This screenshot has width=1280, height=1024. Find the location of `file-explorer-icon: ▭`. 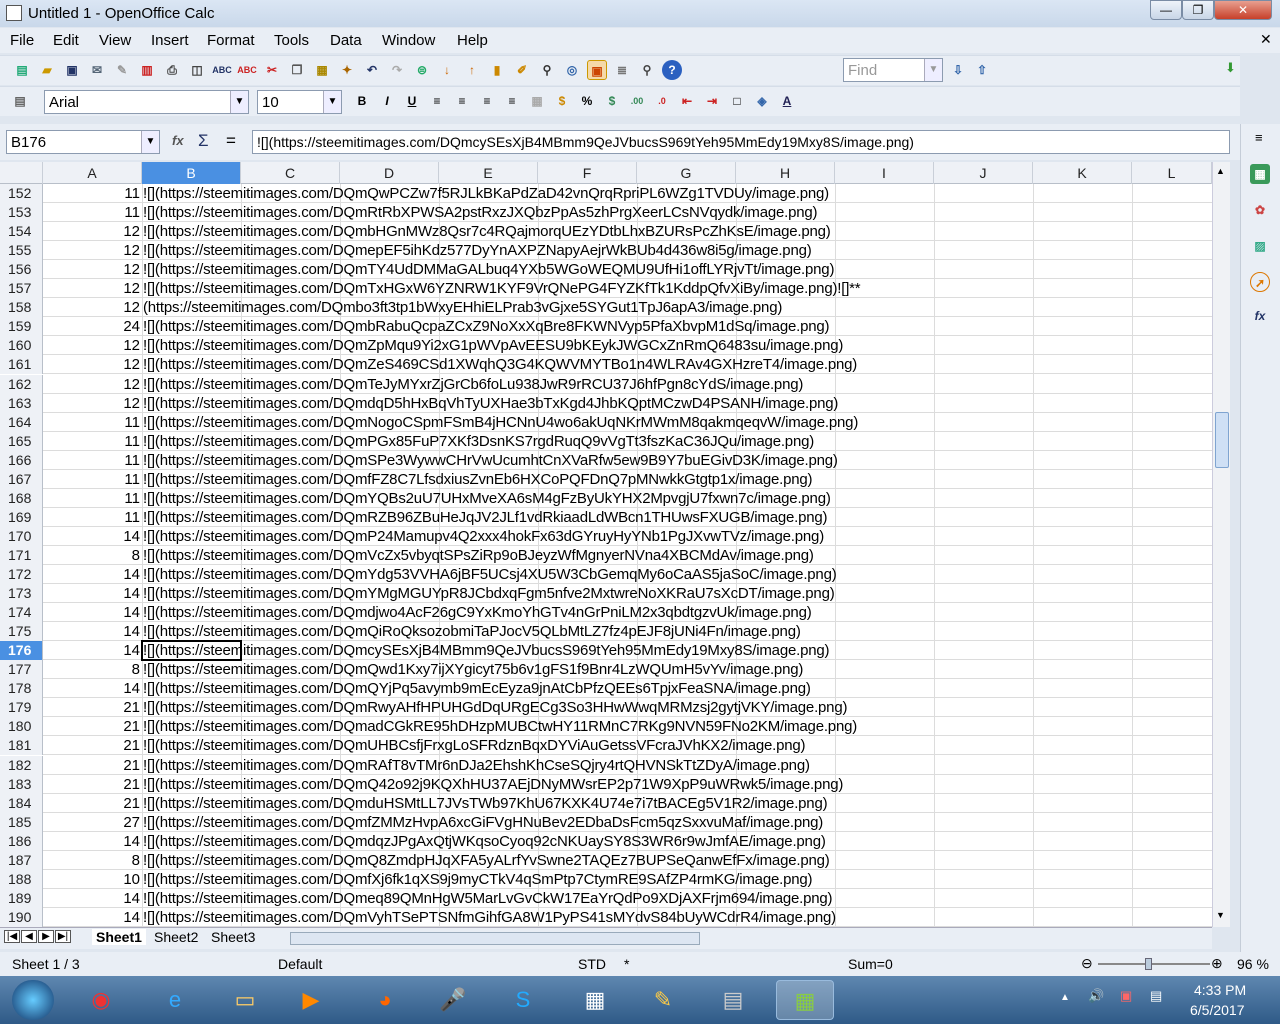

file-explorer-icon: ▭ is located at coordinates (245, 1000).